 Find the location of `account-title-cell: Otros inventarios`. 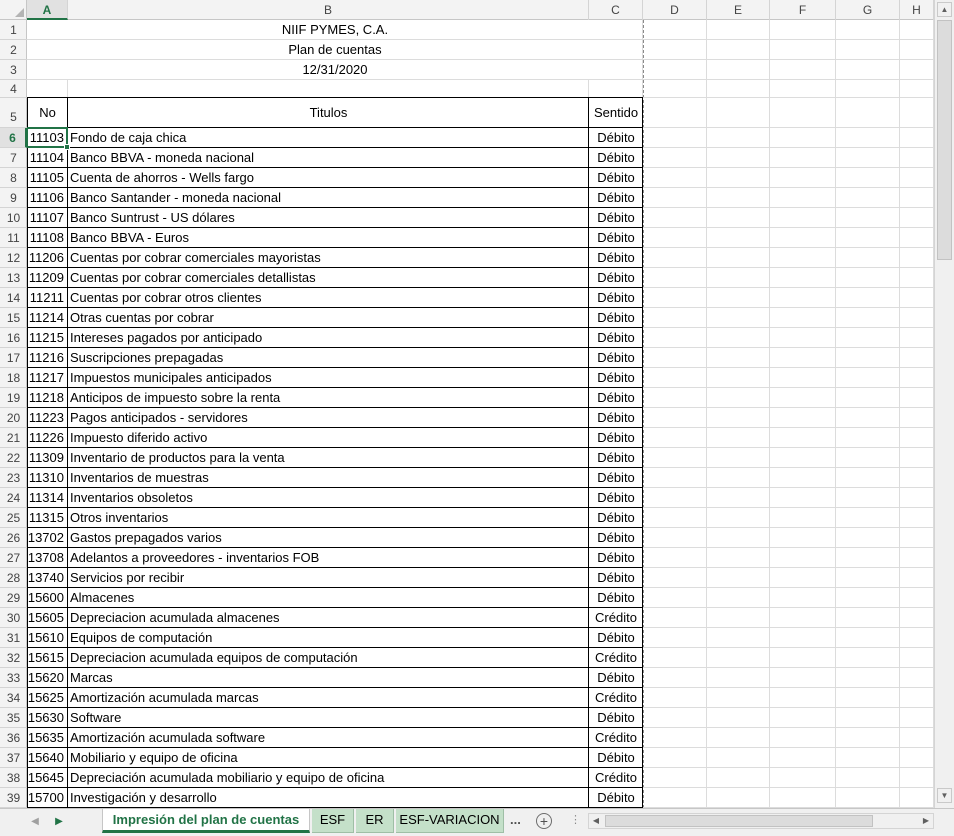

account-title-cell: Otros inventarios is located at coordinates (328, 518).